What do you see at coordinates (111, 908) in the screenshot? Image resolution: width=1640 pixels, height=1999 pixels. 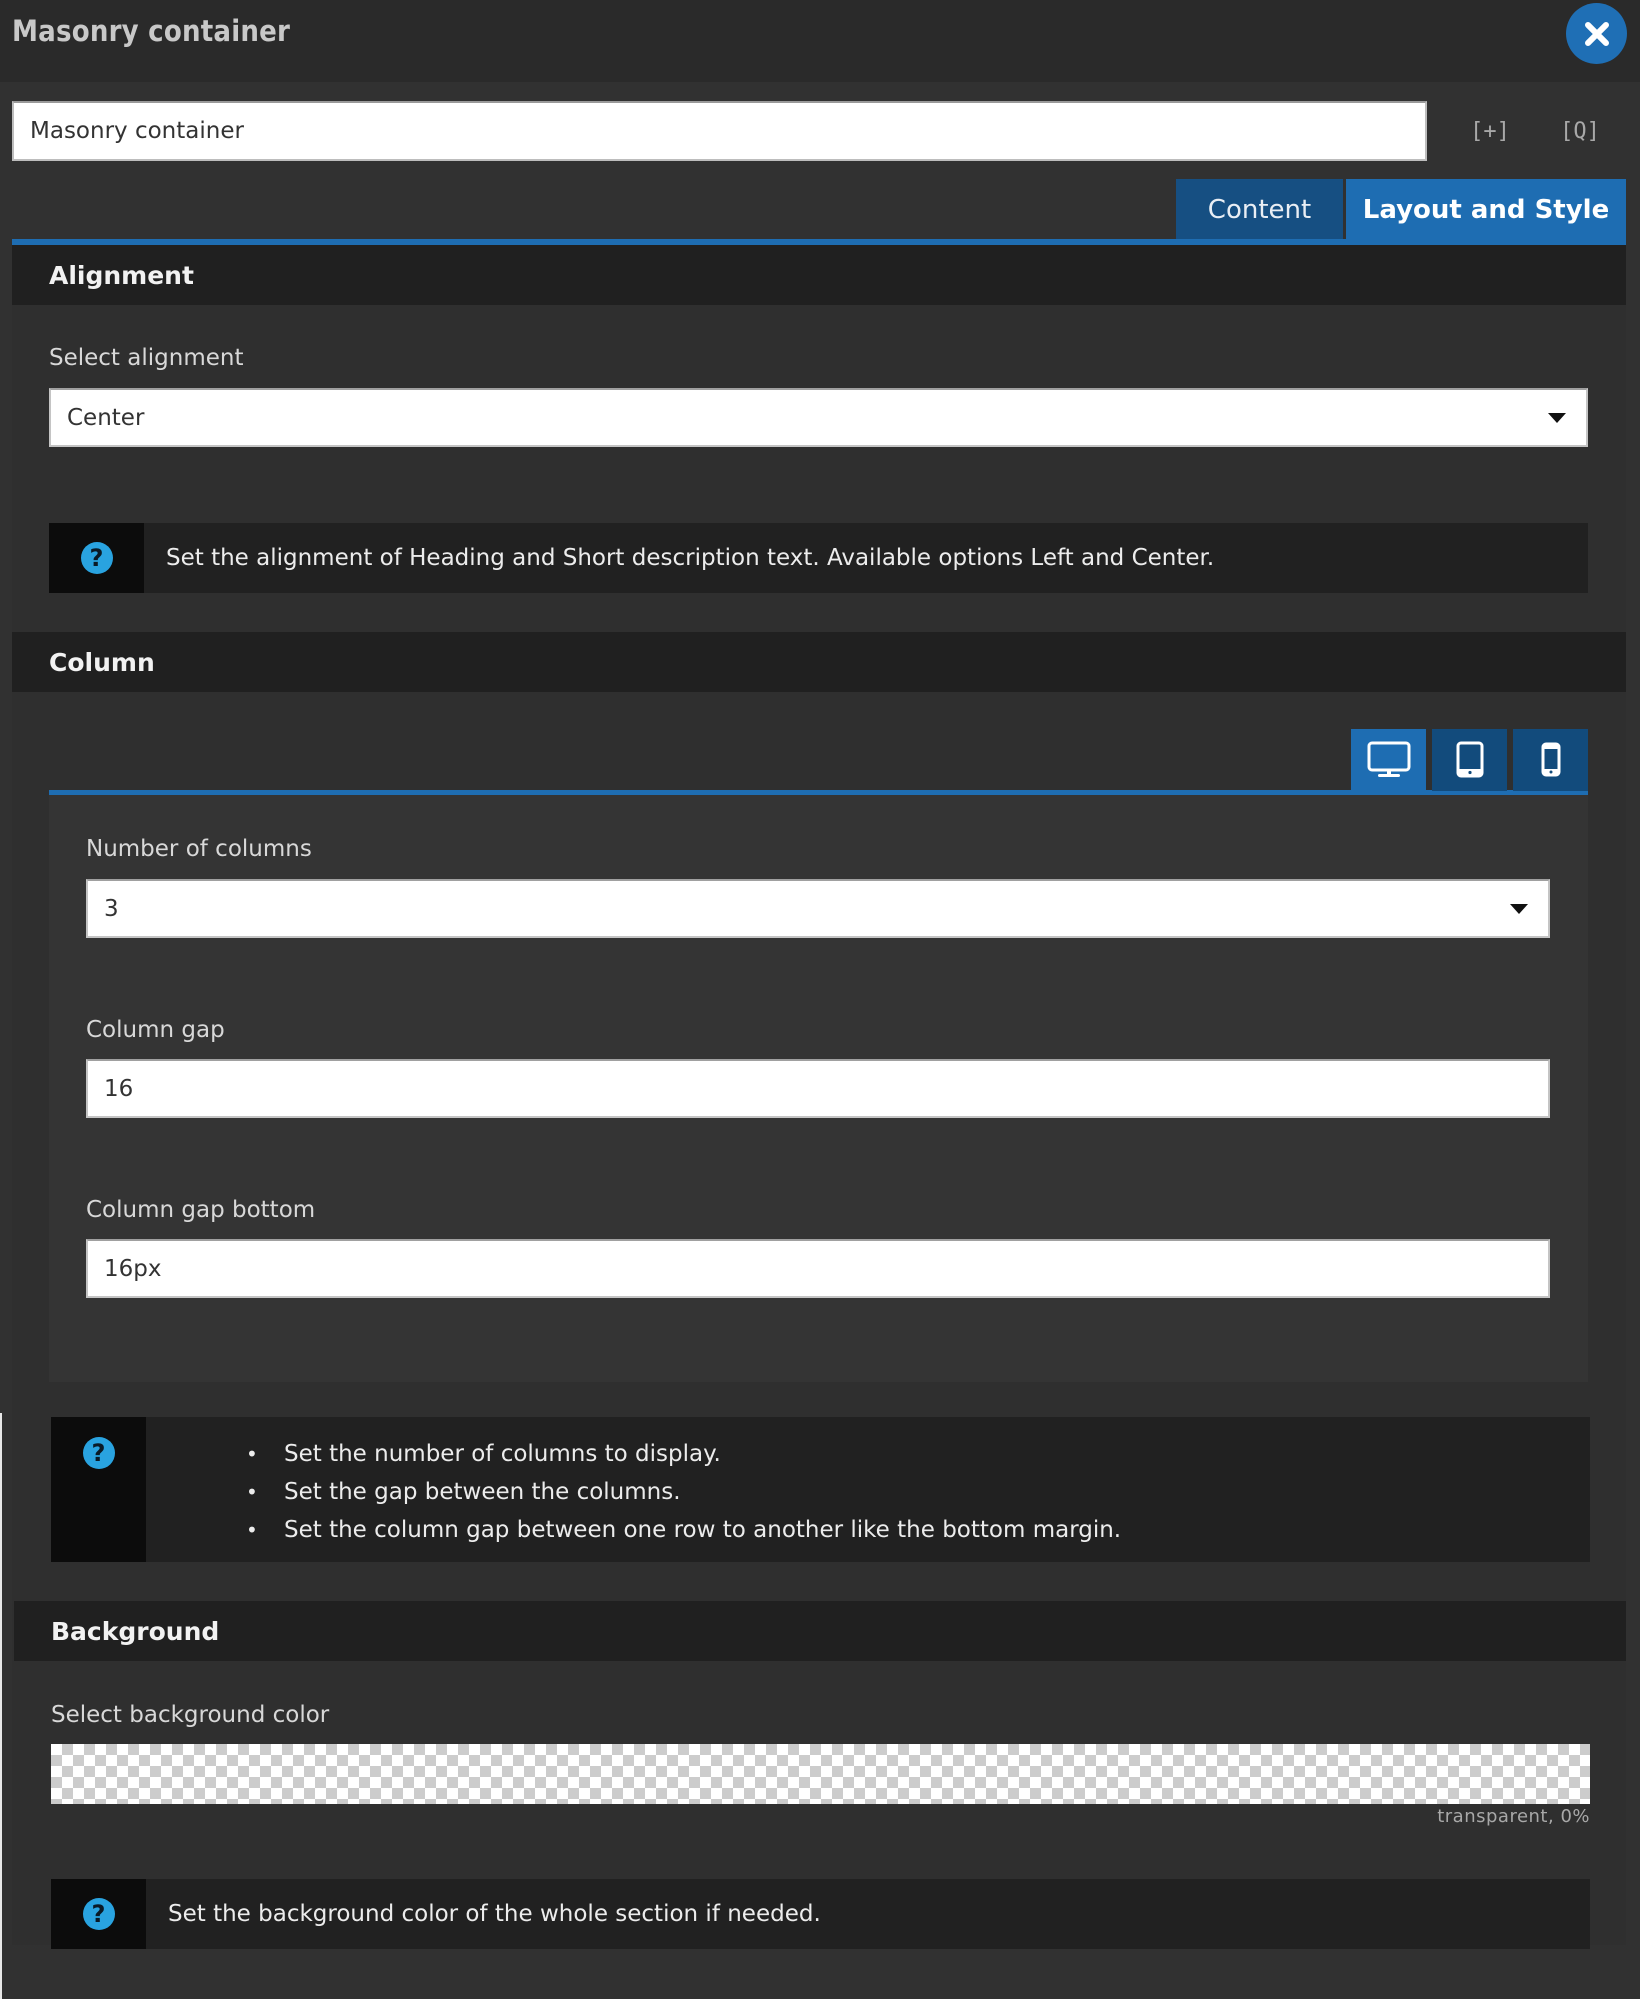 I see `number-of-columns-value: 3` at bounding box center [111, 908].